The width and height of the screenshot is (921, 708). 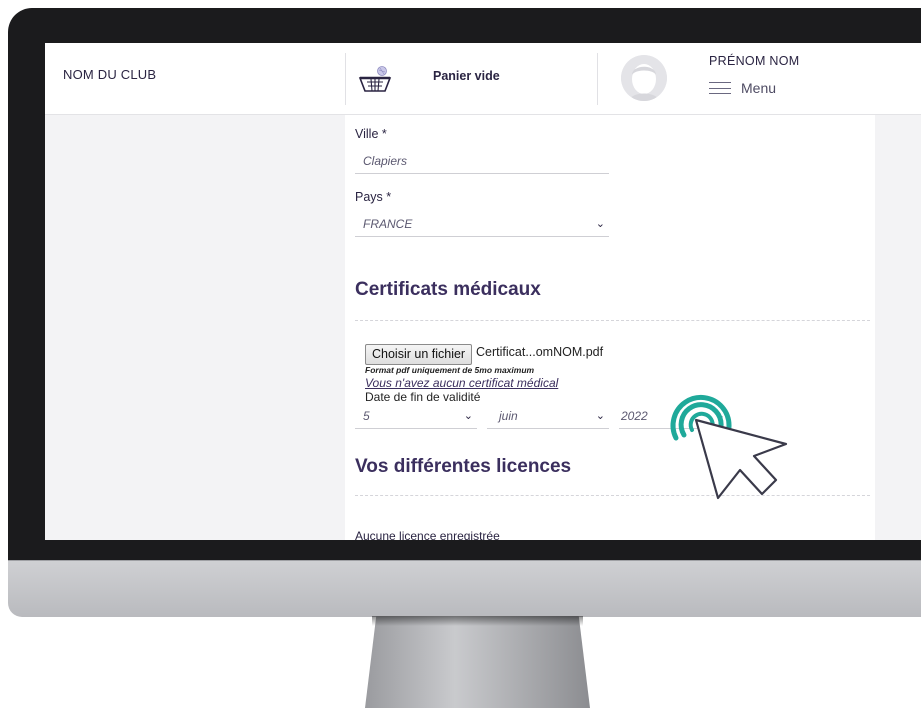 I want to click on country-value: FRANCE, so click(x=388, y=224).